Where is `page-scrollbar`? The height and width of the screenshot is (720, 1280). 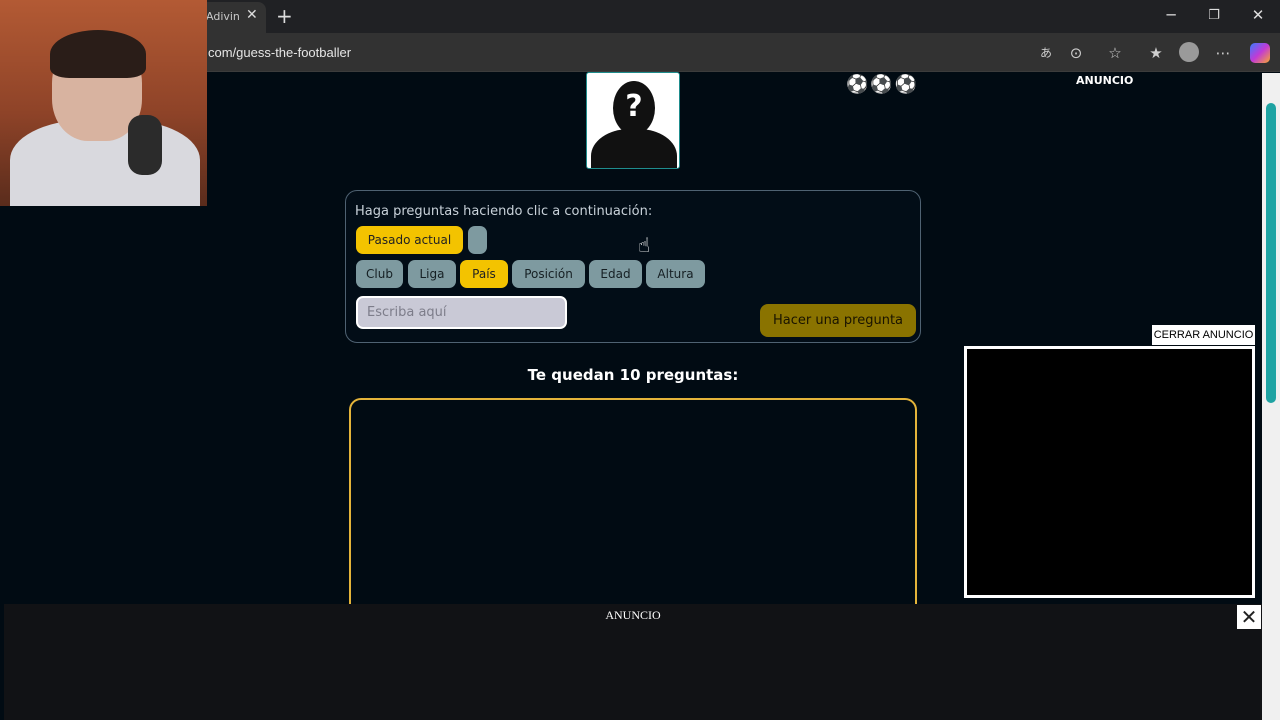
page-scrollbar is located at coordinates (1271, 396).